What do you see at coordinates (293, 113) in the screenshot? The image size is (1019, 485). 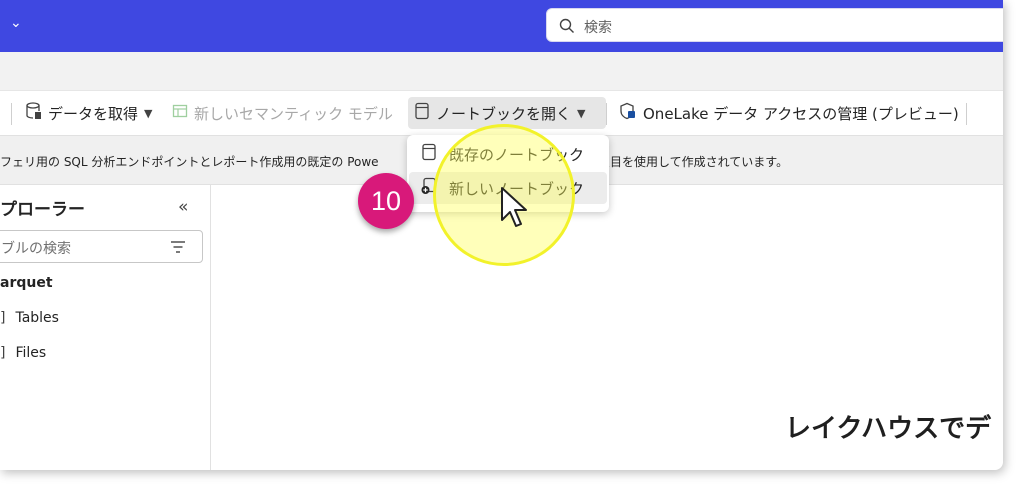 I see `new-semantic-model-label: 新しいセマンティック モデル` at bounding box center [293, 113].